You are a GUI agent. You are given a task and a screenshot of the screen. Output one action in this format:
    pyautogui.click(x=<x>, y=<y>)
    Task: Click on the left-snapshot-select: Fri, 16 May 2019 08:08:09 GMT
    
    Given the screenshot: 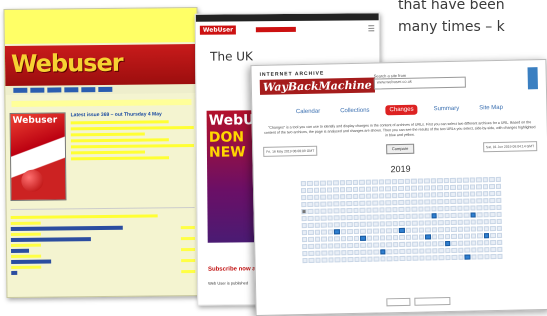 What is the action you would take?
    pyautogui.click(x=290, y=151)
    